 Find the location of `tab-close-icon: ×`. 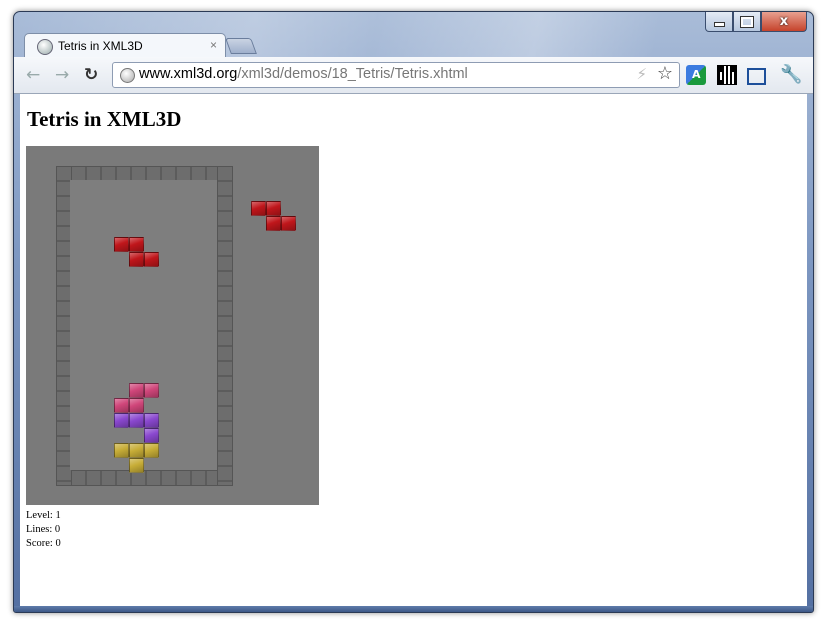

tab-close-icon: × is located at coordinates (213, 45).